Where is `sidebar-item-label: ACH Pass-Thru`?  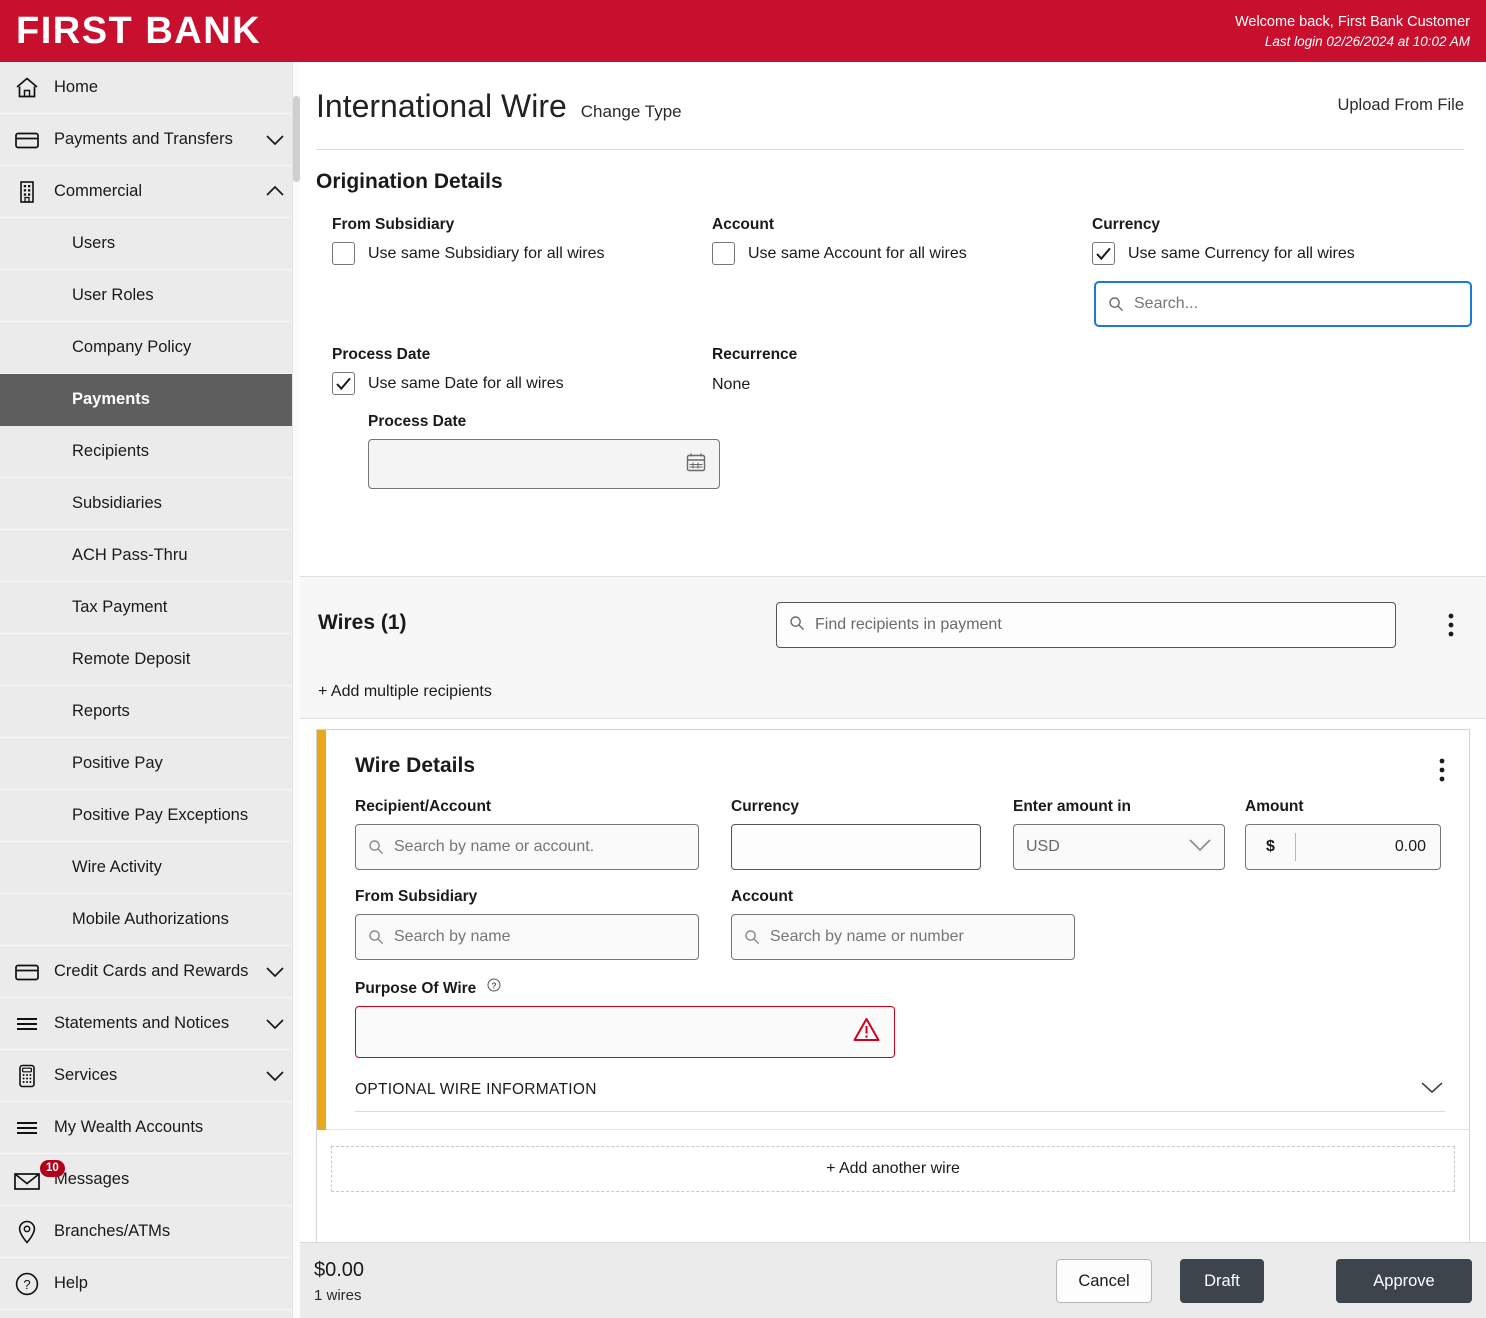 sidebar-item-label: ACH Pass-Thru is located at coordinates (130, 555).